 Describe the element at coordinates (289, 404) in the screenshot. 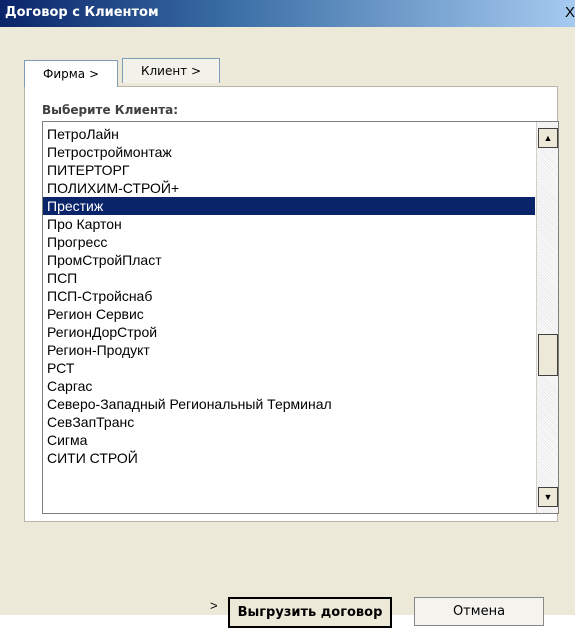

I see `list-item: Северо-Западный Региональный Терминал` at that location.